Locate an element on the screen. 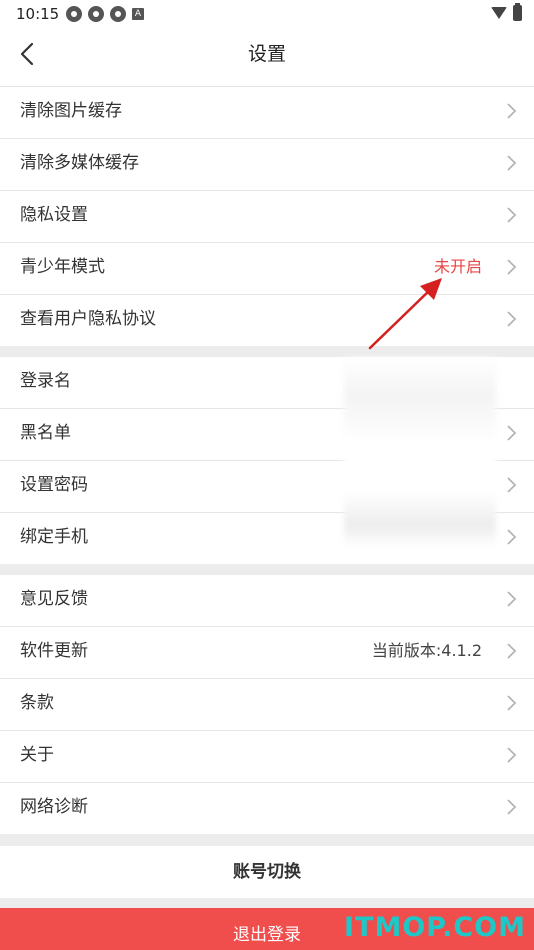  row-label: 隐私设置 is located at coordinates (54, 215).